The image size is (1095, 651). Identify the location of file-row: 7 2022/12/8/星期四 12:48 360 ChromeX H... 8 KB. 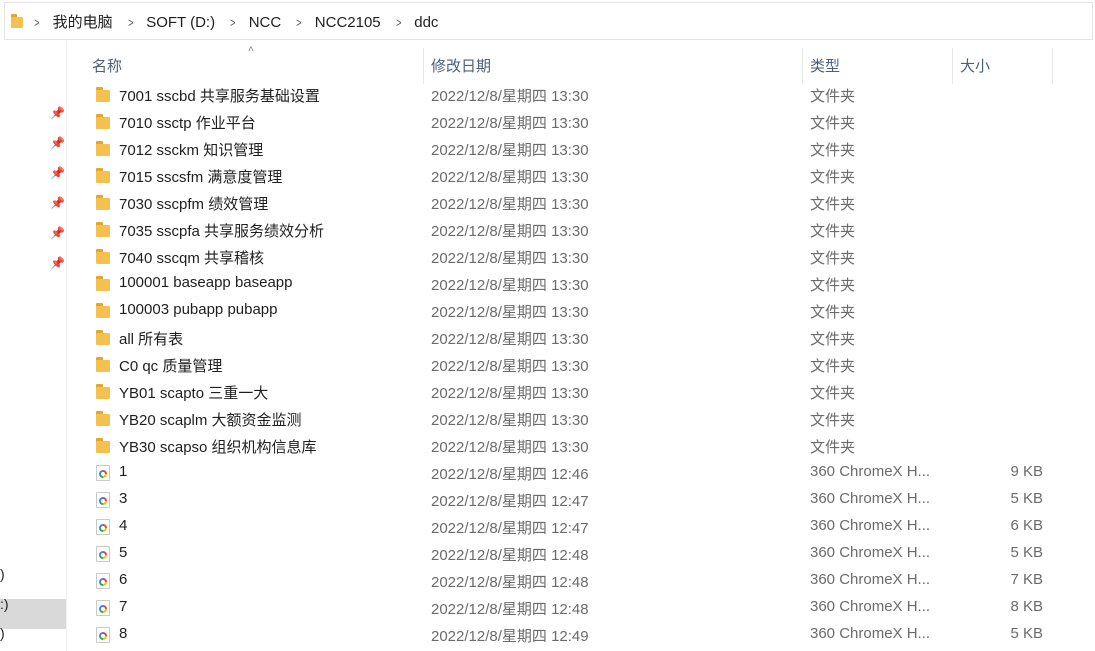
(547, 607).